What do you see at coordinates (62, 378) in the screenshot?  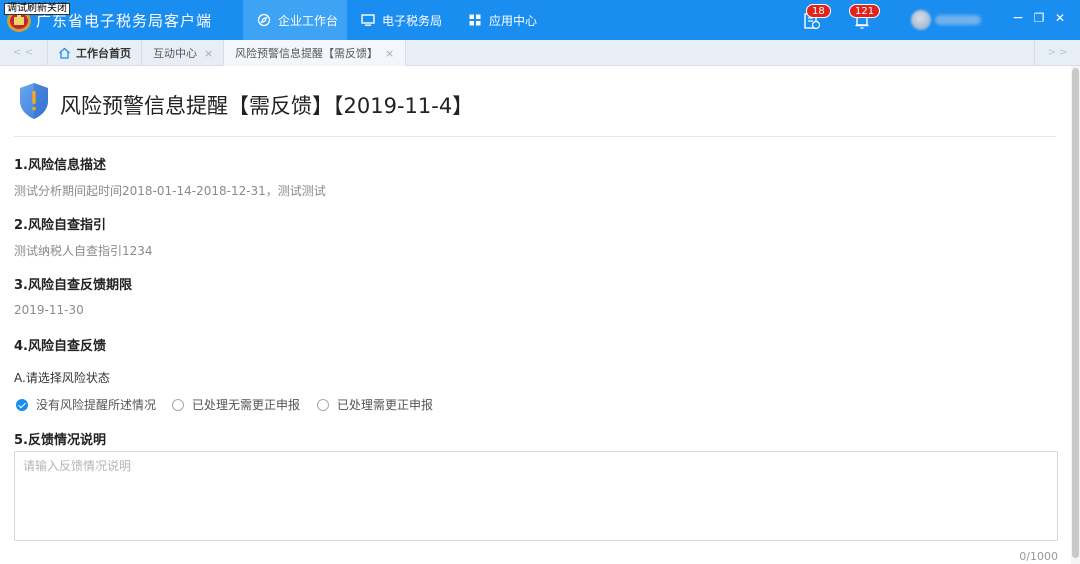 I see `risk-status-label: A.请选择风险状态` at bounding box center [62, 378].